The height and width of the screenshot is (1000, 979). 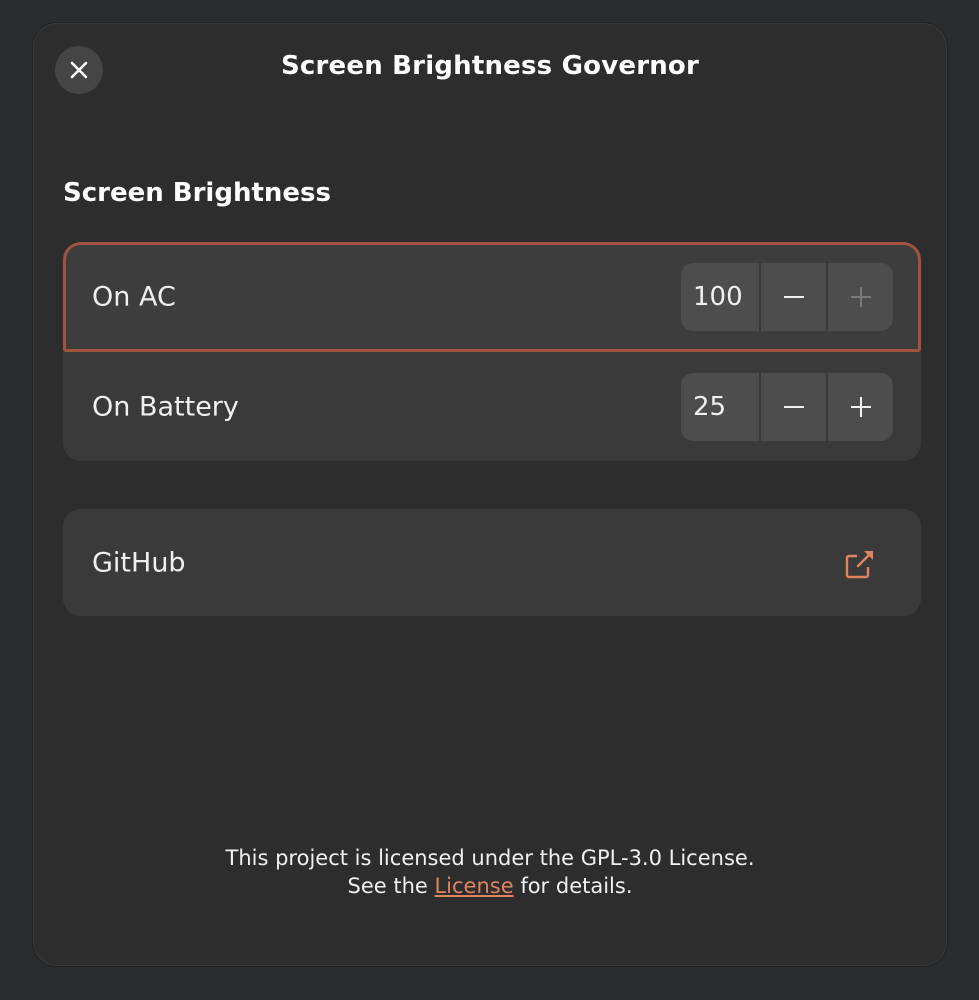 I want to click on on-battery-spinbutton: 25, so click(x=787, y=406).